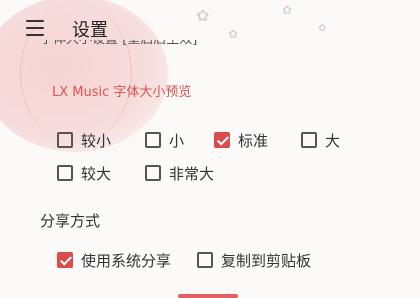 The image size is (420, 298). Describe the element at coordinates (208, 296) in the screenshot. I see `bottom-accent-bar` at that location.